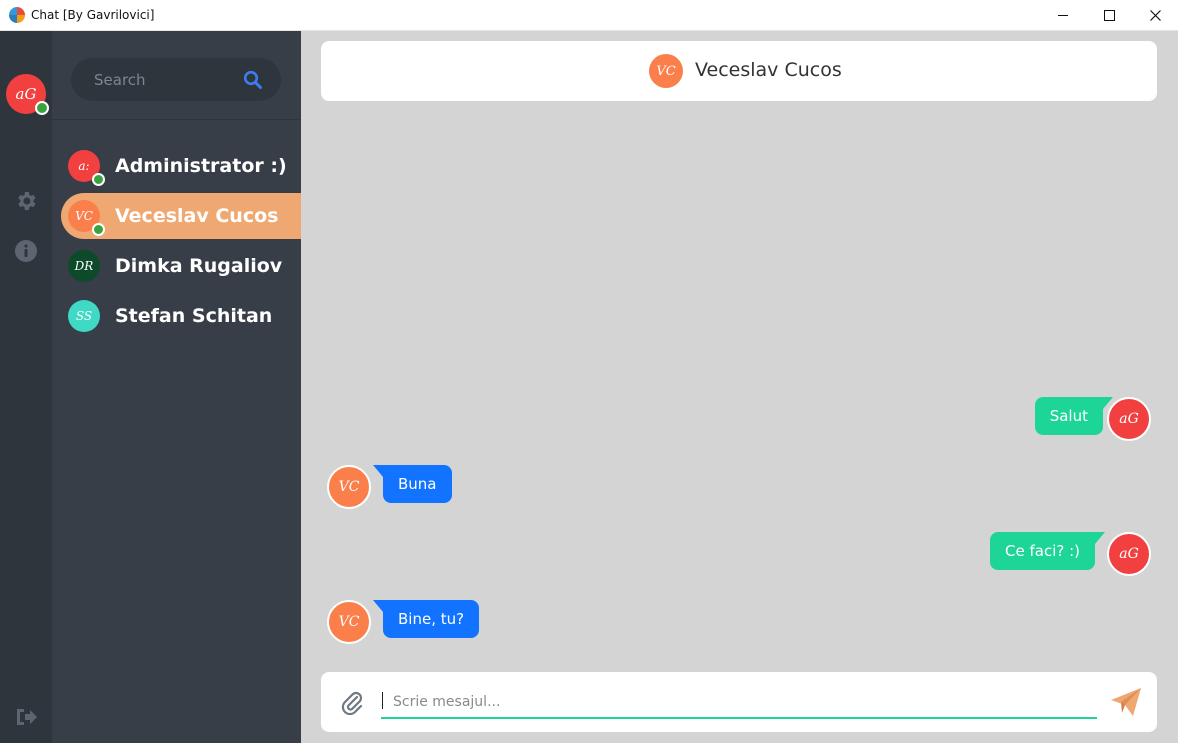 The image size is (1178, 743). I want to click on search-icon, so click(253, 80).